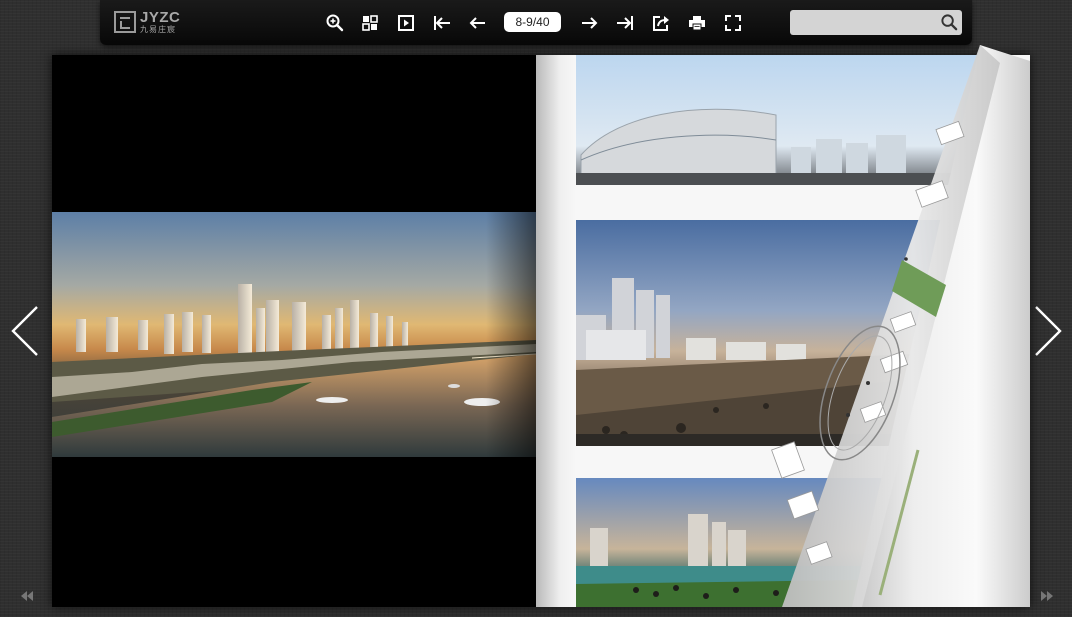 Image resolution: width=1072 pixels, height=617 pixels. I want to click on share-icon, so click(661, 23).